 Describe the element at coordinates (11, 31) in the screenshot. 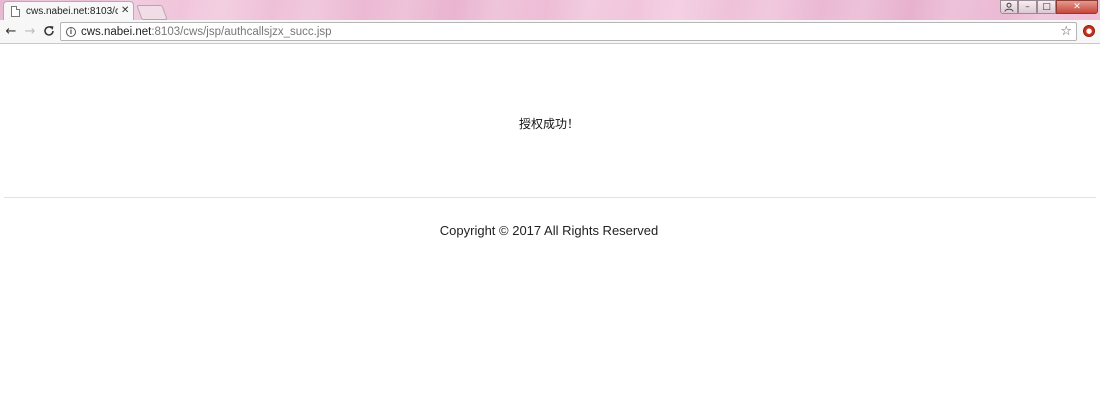

I see `back-arrow-icon: ←` at that location.